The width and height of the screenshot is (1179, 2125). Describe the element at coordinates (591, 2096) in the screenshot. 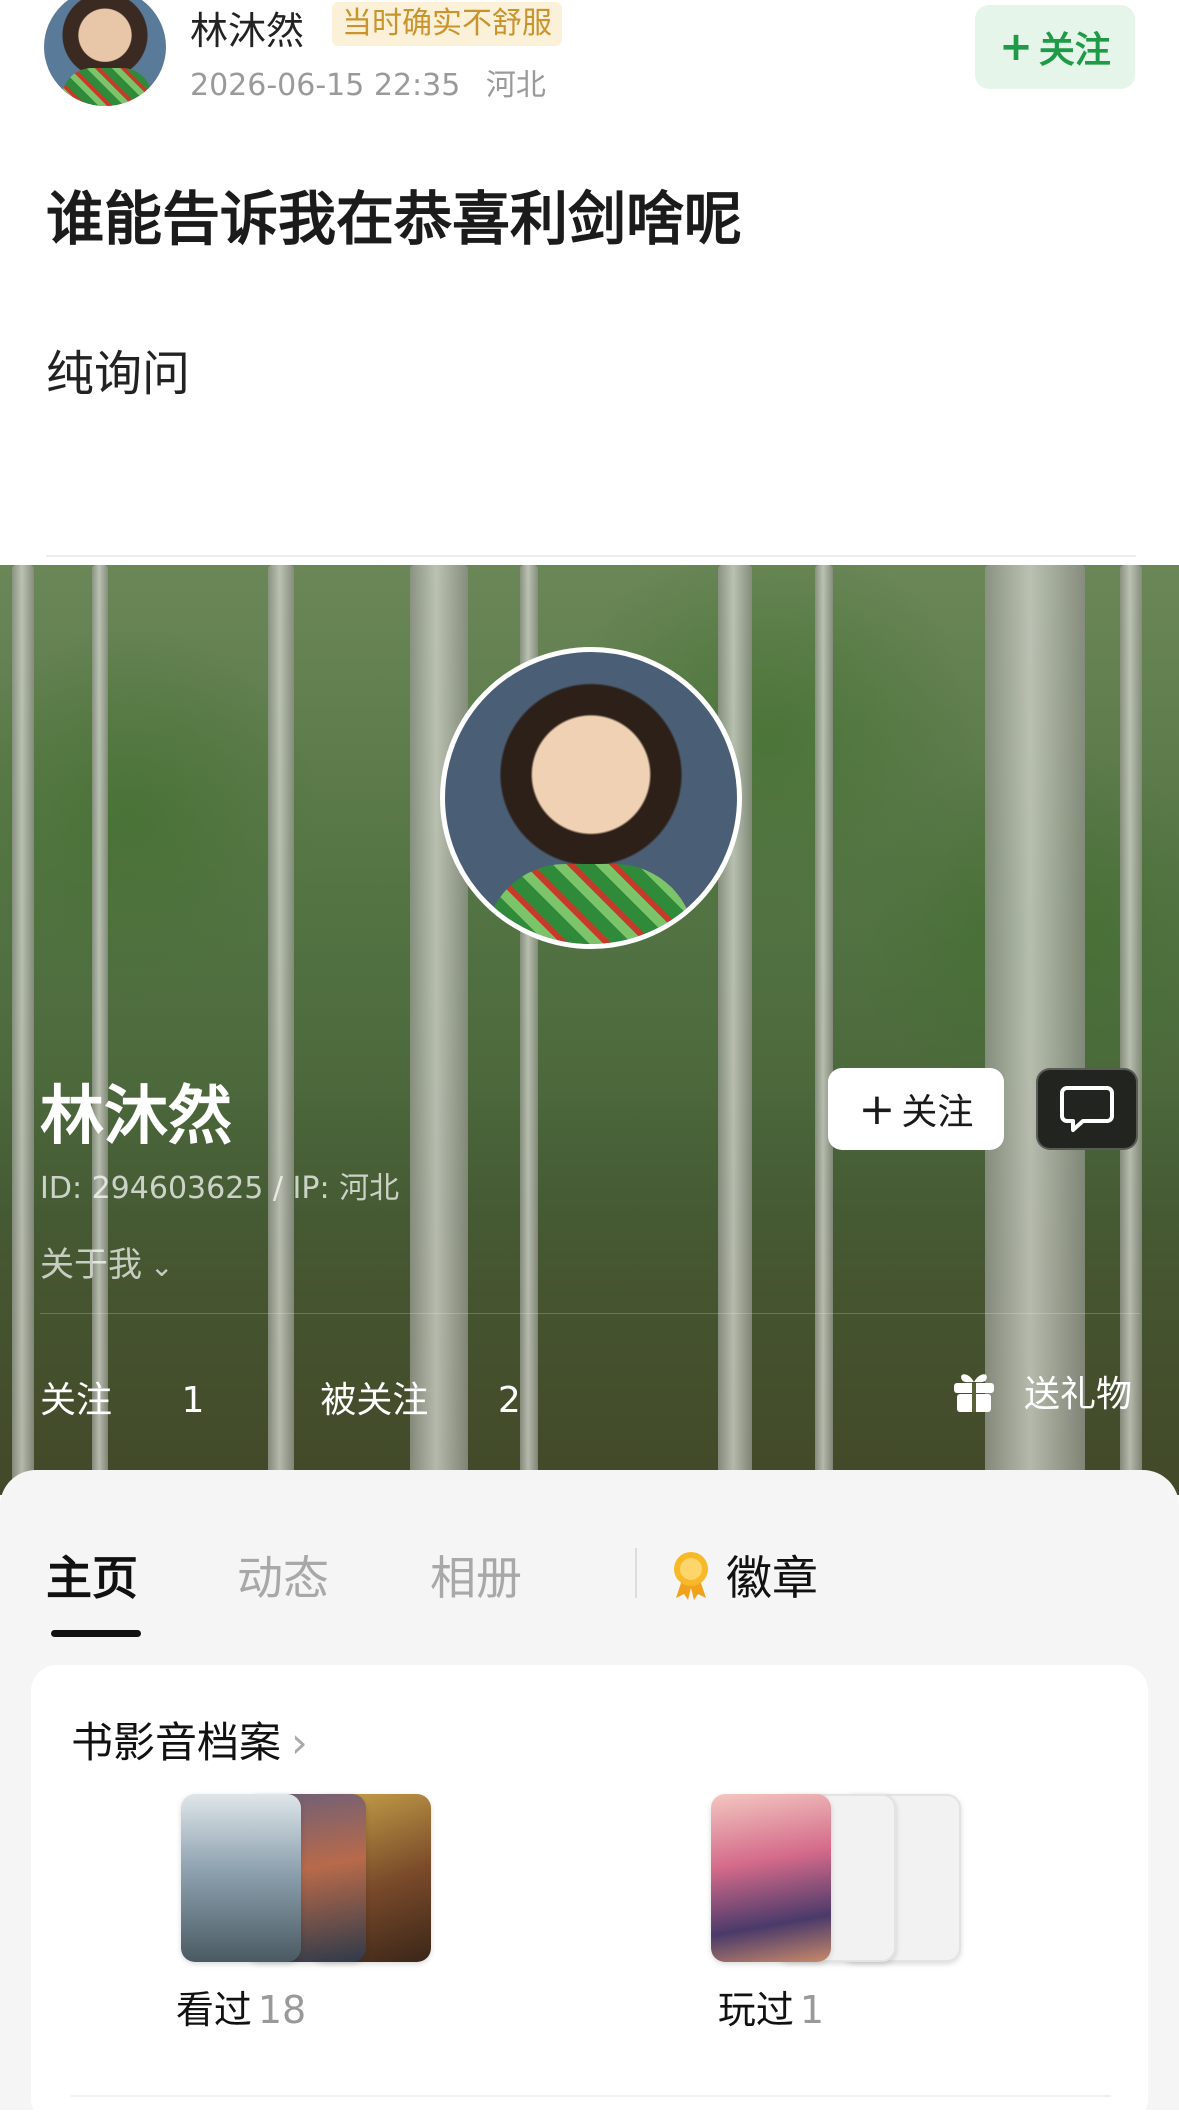

I see `card-divider` at that location.